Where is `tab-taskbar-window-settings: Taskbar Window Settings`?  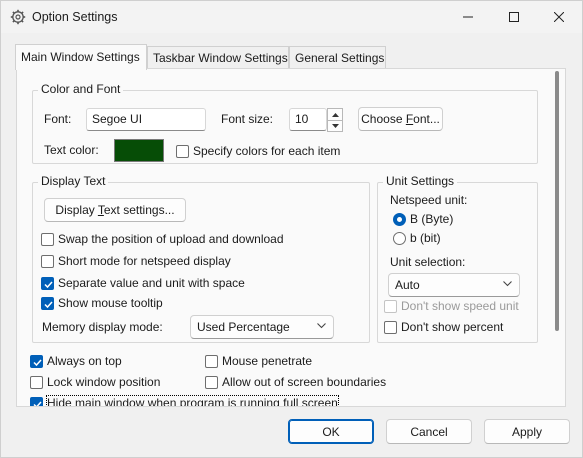 tab-taskbar-window-settings: Taskbar Window Settings is located at coordinates (218, 58).